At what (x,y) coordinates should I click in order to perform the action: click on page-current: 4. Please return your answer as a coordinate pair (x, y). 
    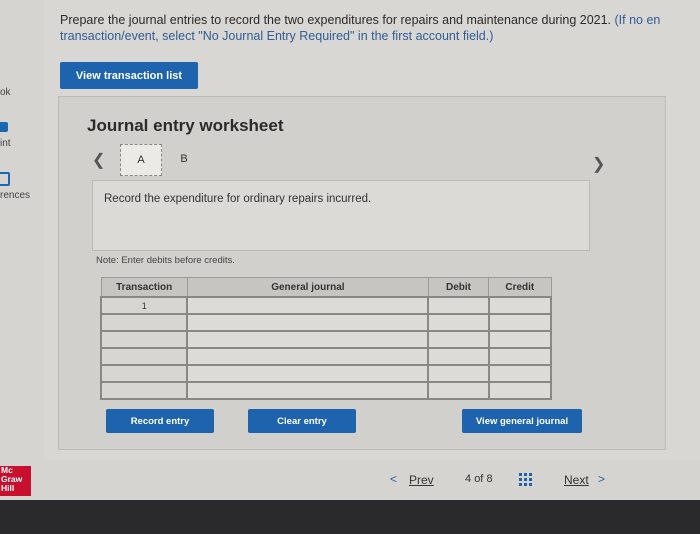
    Looking at the image, I should click on (468, 479).